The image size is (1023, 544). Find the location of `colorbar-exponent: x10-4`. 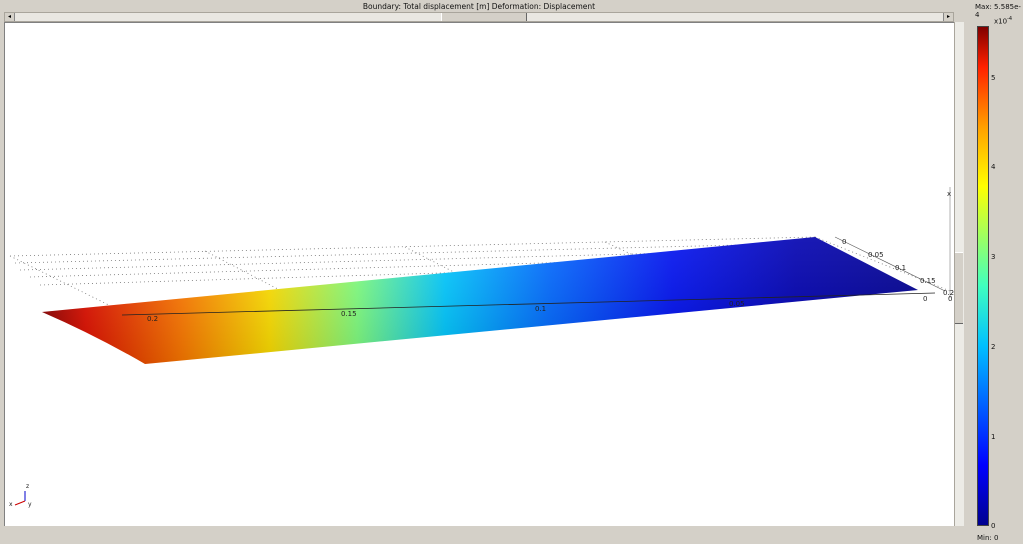

colorbar-exponent: x10-4 is located at coordinates (1003, 21).